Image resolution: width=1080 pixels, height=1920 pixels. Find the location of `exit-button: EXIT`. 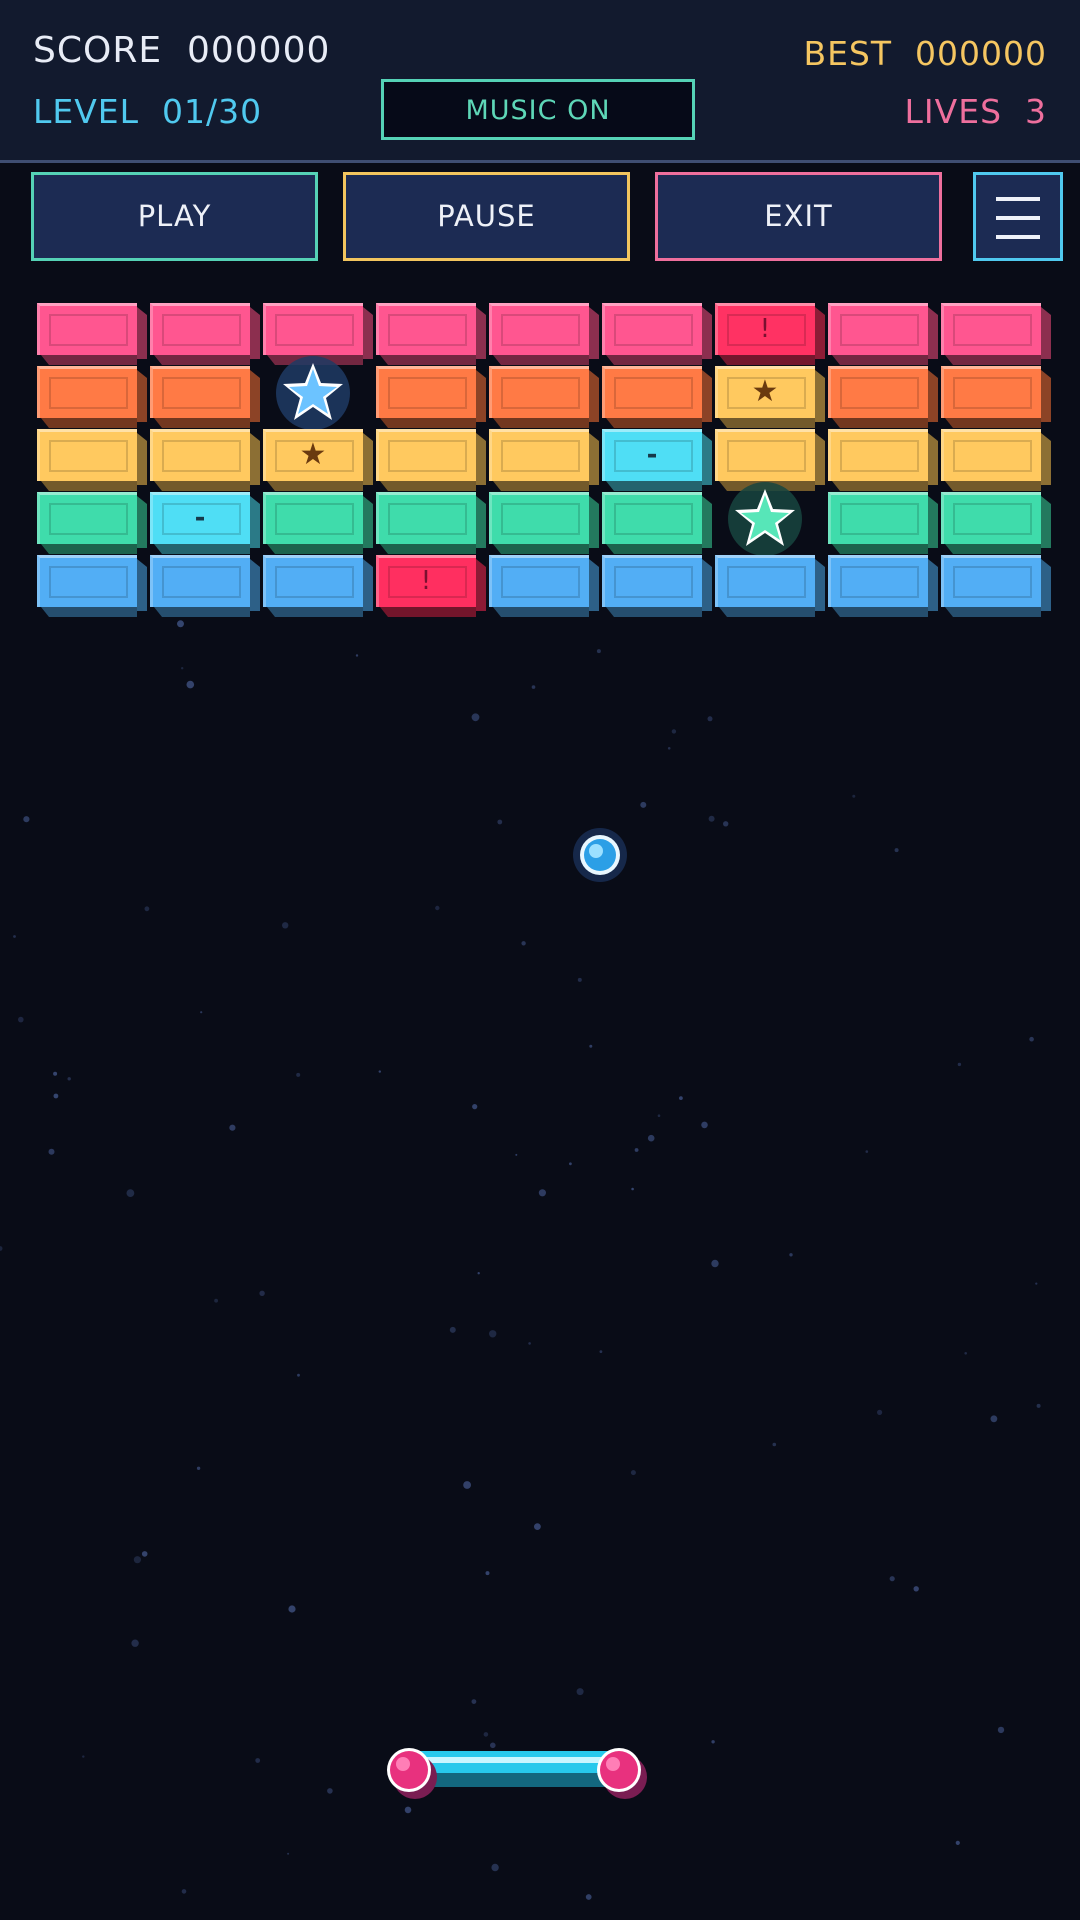

exit-button: EXIT is located at coordinates (798, 216).